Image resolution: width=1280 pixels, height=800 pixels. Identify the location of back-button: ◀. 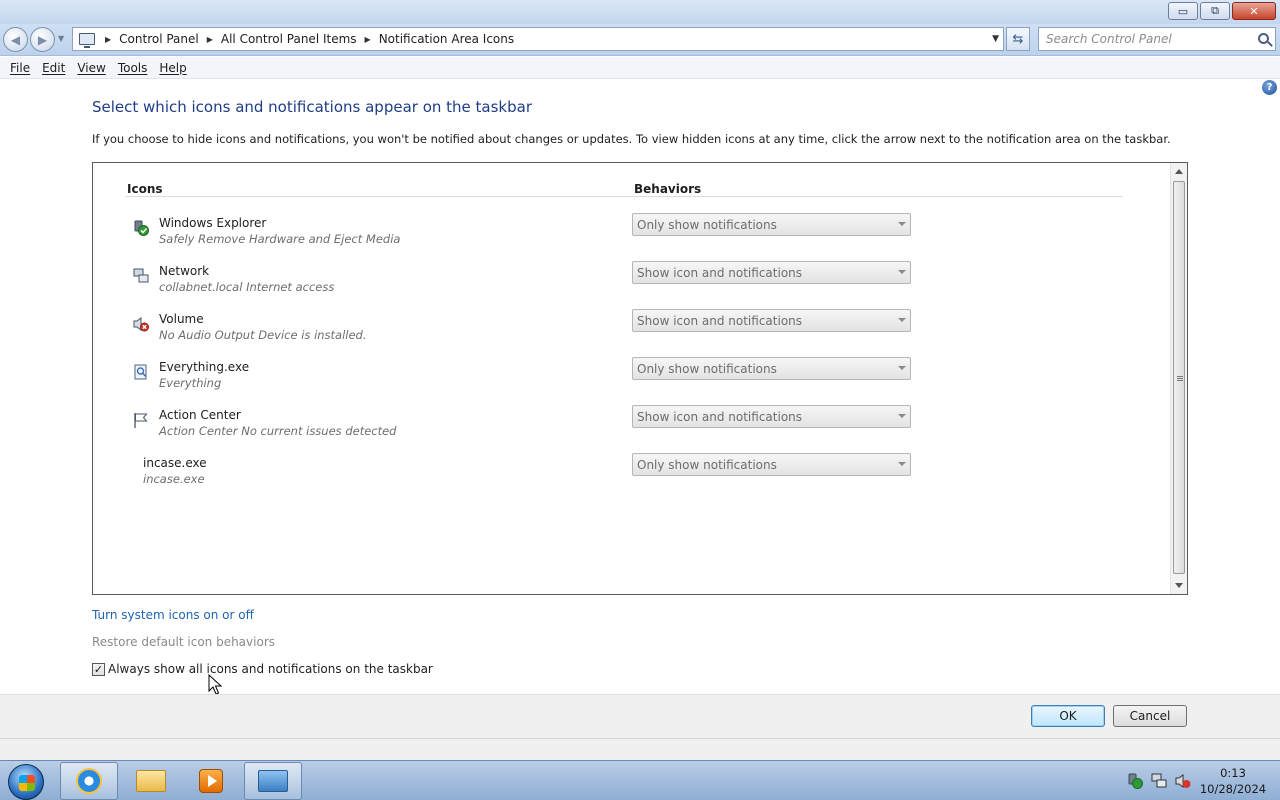
(15, 39).